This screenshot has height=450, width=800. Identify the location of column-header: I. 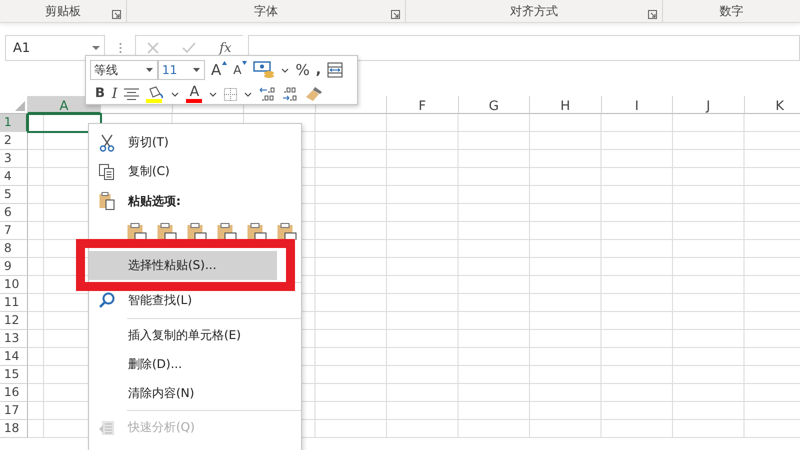
(637, 105).